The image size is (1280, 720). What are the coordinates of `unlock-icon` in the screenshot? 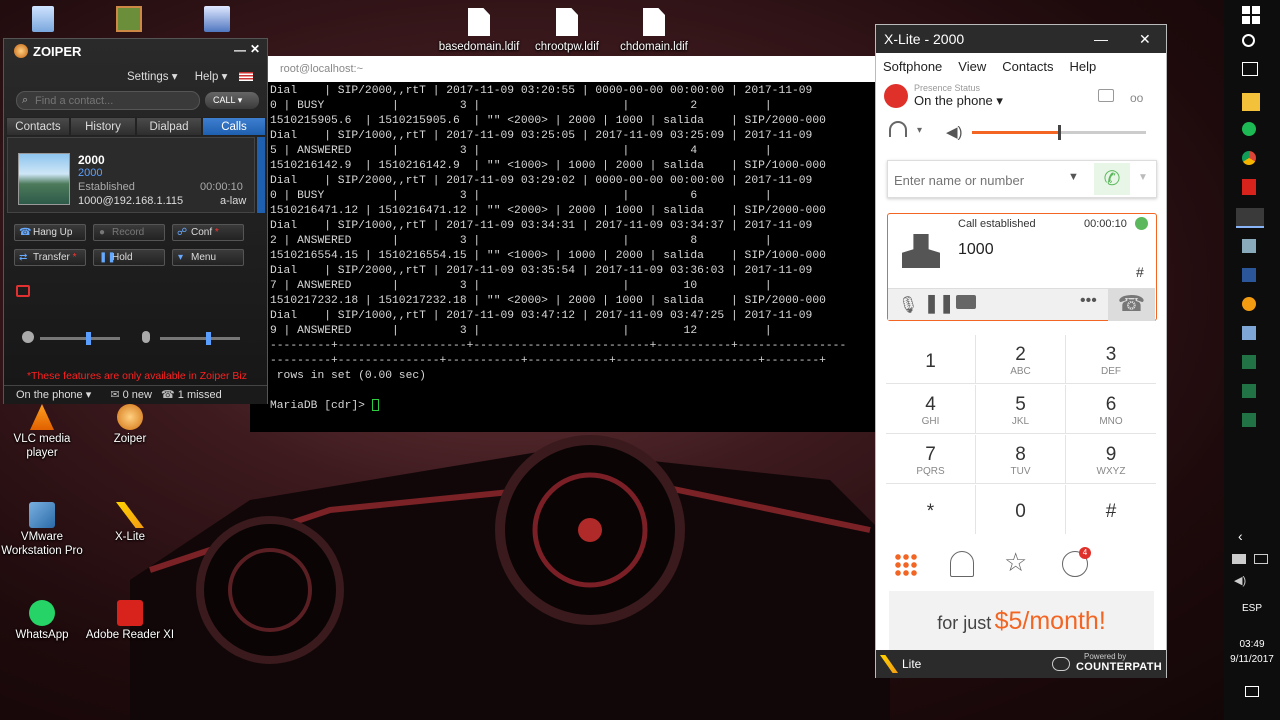 It's located at (23, 291).